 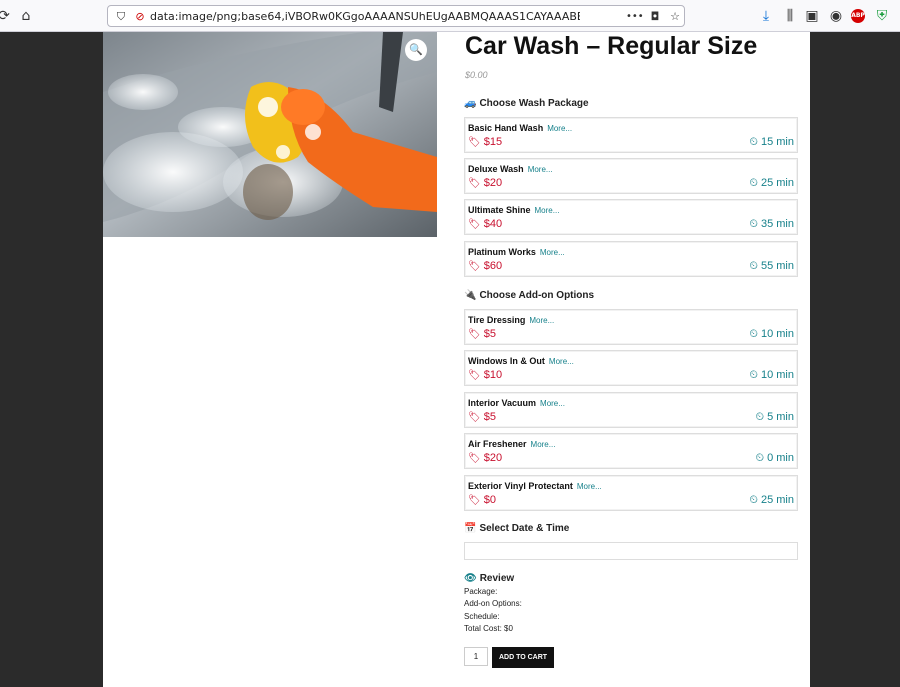 I want to click on wash-option: Deluxe Wash More... 🏷 $20 ⏲ 25 min, so click(x=631, y=176).